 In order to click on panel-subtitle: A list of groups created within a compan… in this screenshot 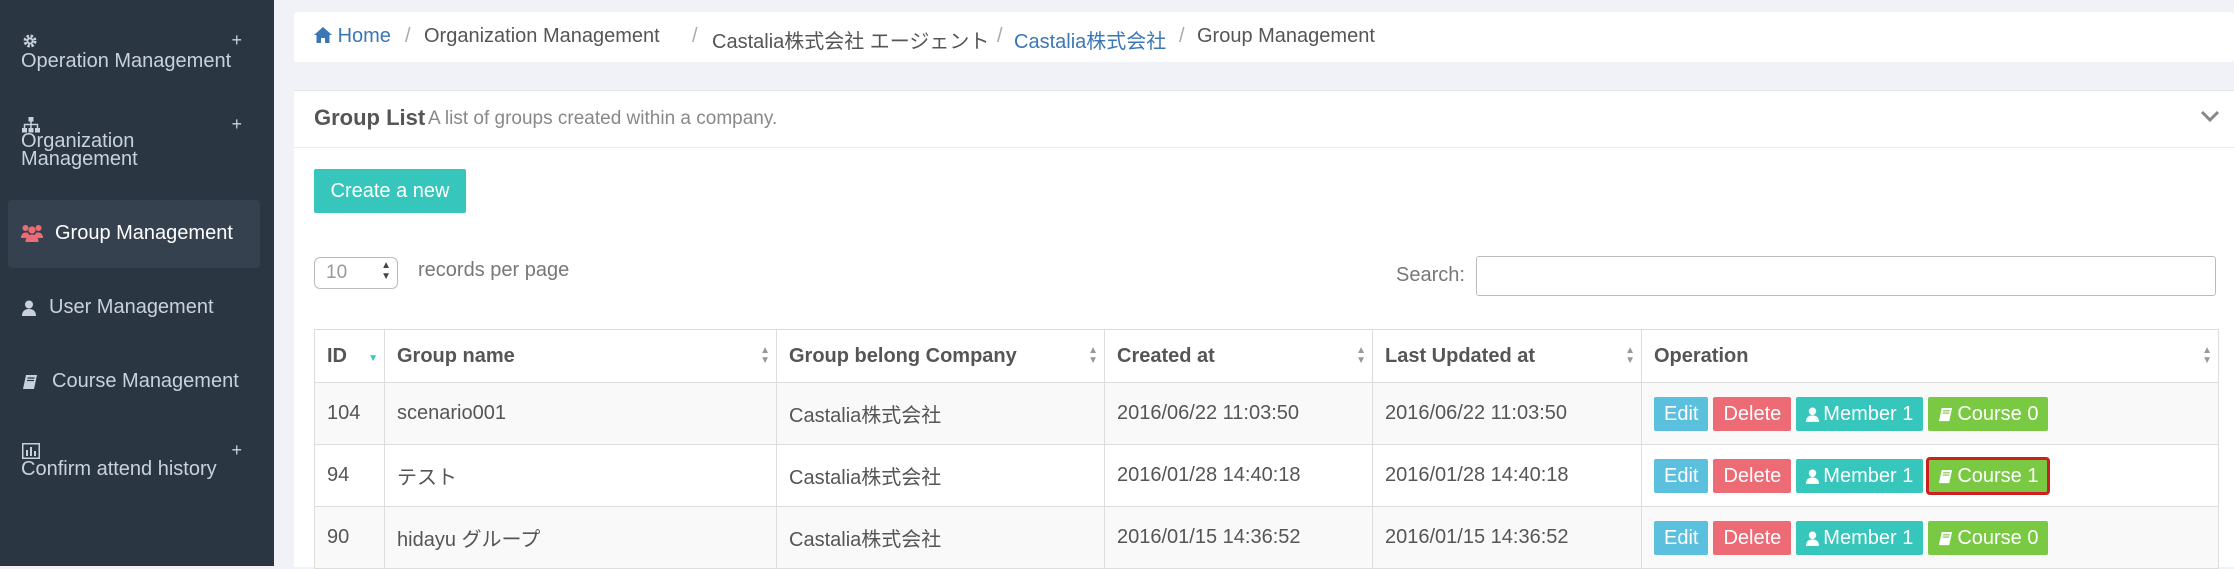, I will do `click(603, 118)`.